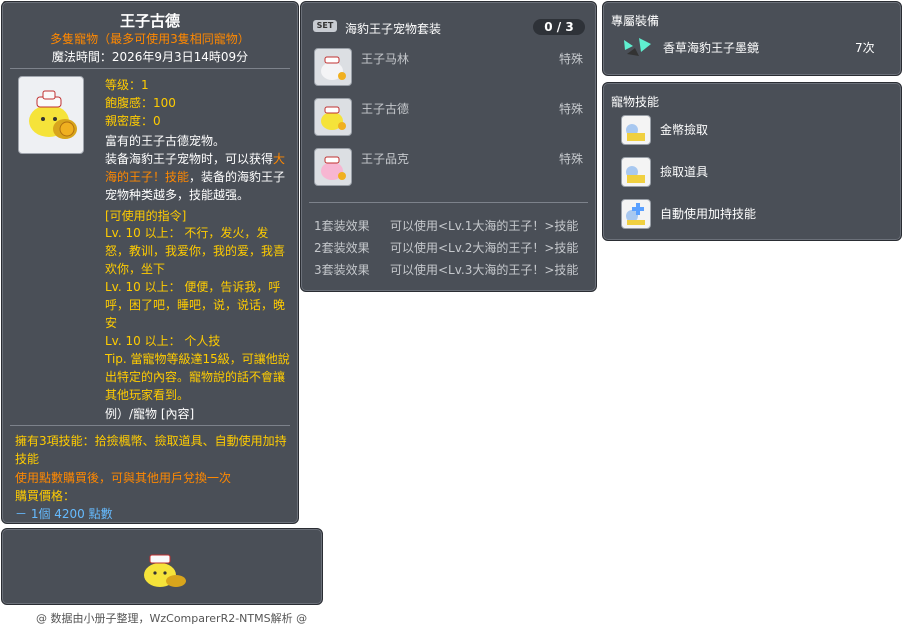 Image resolution: width=902 pixels, height=626 pixels. What do you see at coordinates (385, 59) in the screenshot?
I see `set-item-name: 王子马林` at bounding box center [385, 59].